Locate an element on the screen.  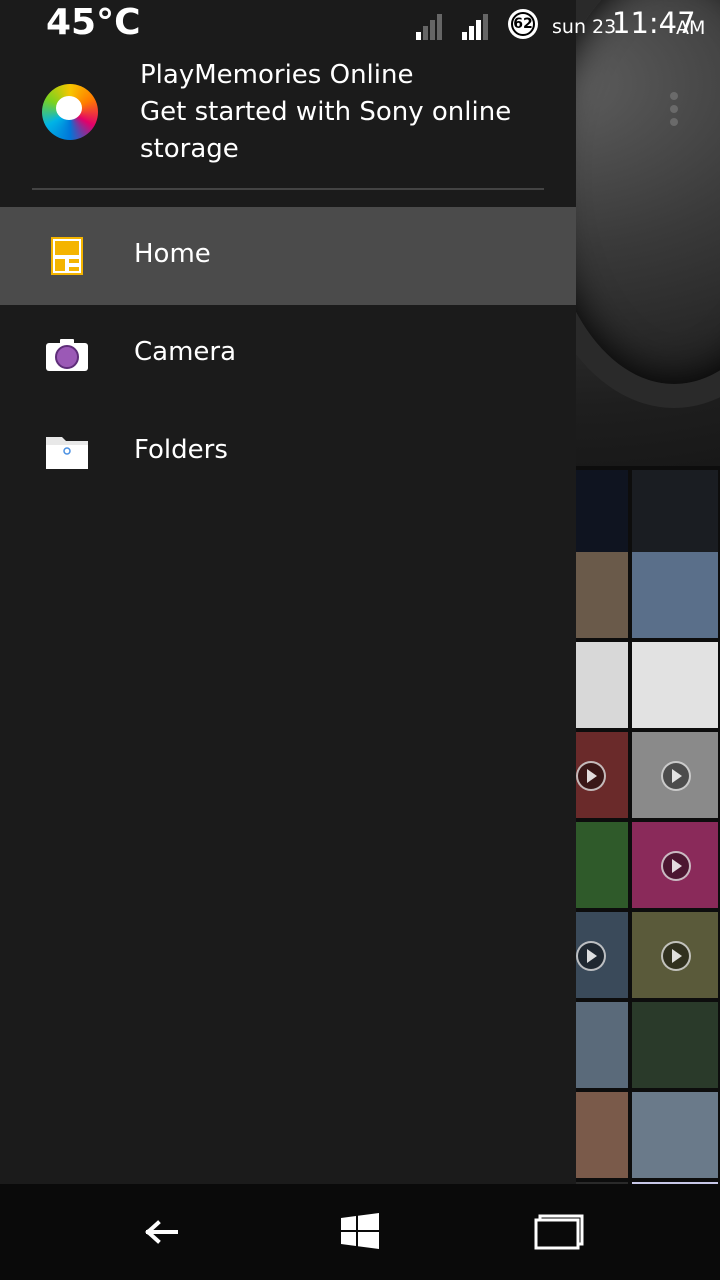
playmemories-logo-icon is located at coordinates (70, 112).